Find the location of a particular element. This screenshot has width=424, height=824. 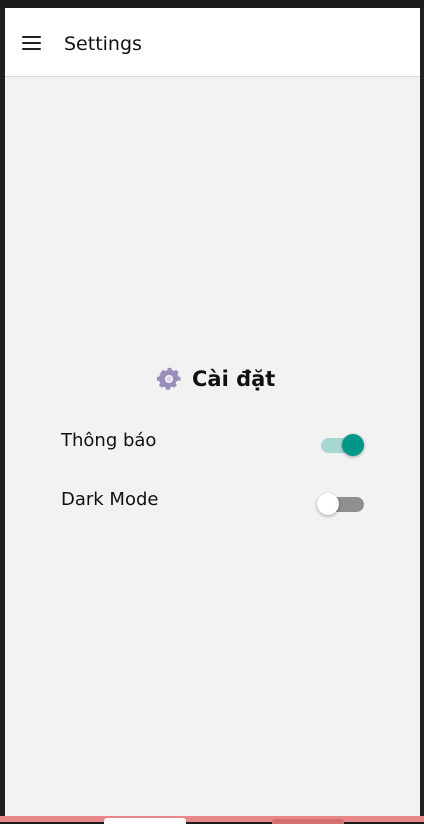

settings-heading-text: Cài đặt is located at coordinates (234, 379).